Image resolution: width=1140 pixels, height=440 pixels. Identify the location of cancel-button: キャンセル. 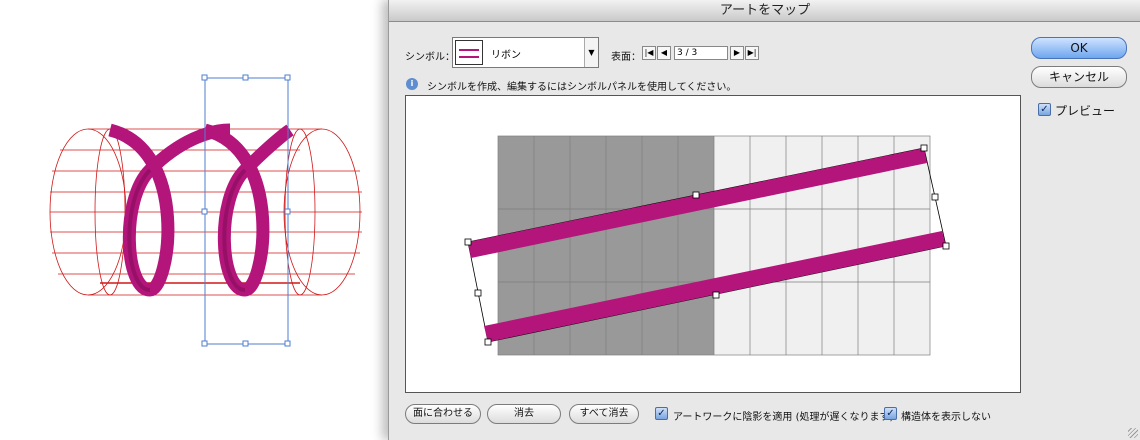
(1079, 77).